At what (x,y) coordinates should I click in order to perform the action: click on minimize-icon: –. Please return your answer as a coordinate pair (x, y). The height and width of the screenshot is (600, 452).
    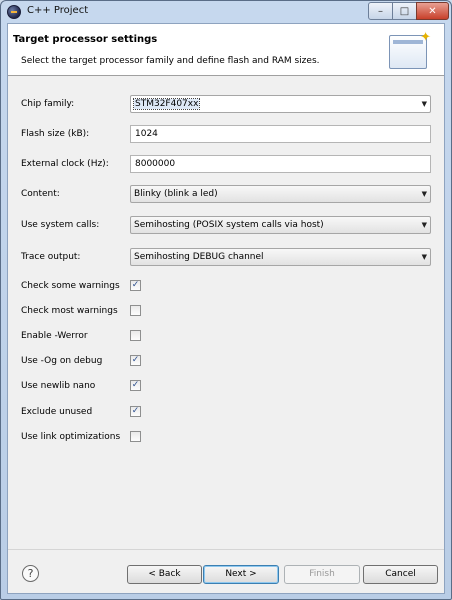
    Looking at the image, I should click on (380, 11).